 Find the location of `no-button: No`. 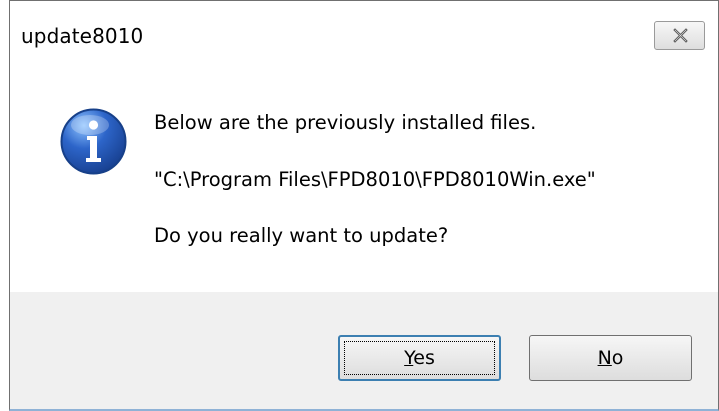

no-button: No is located at coordinates (610, 358).